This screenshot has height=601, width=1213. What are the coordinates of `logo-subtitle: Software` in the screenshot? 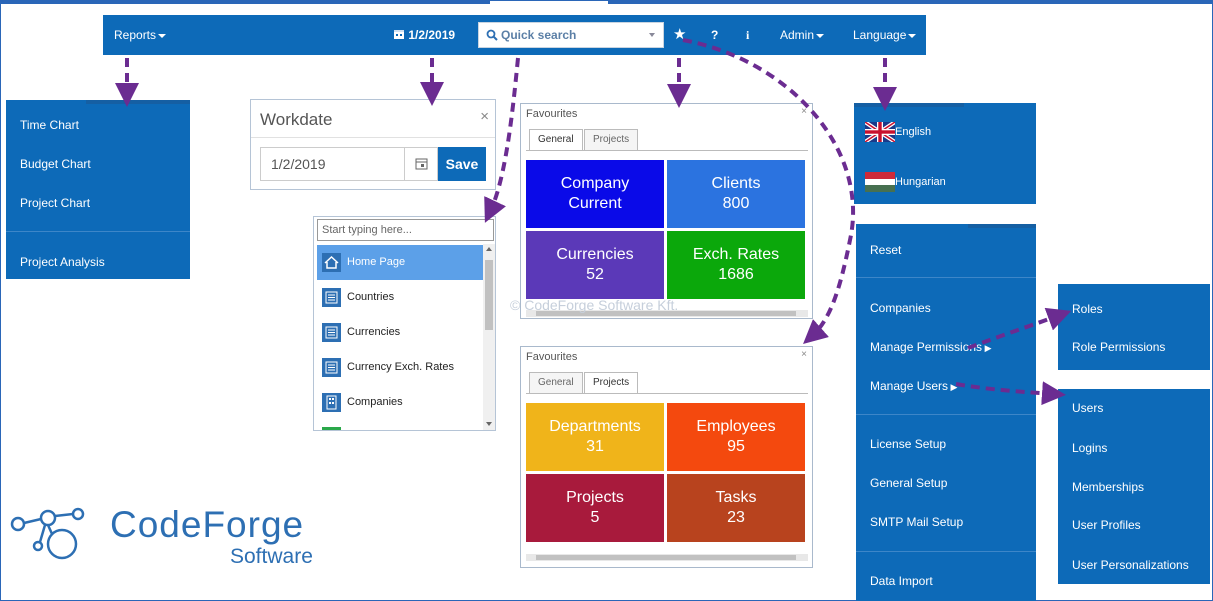 It's located at (271, 556).